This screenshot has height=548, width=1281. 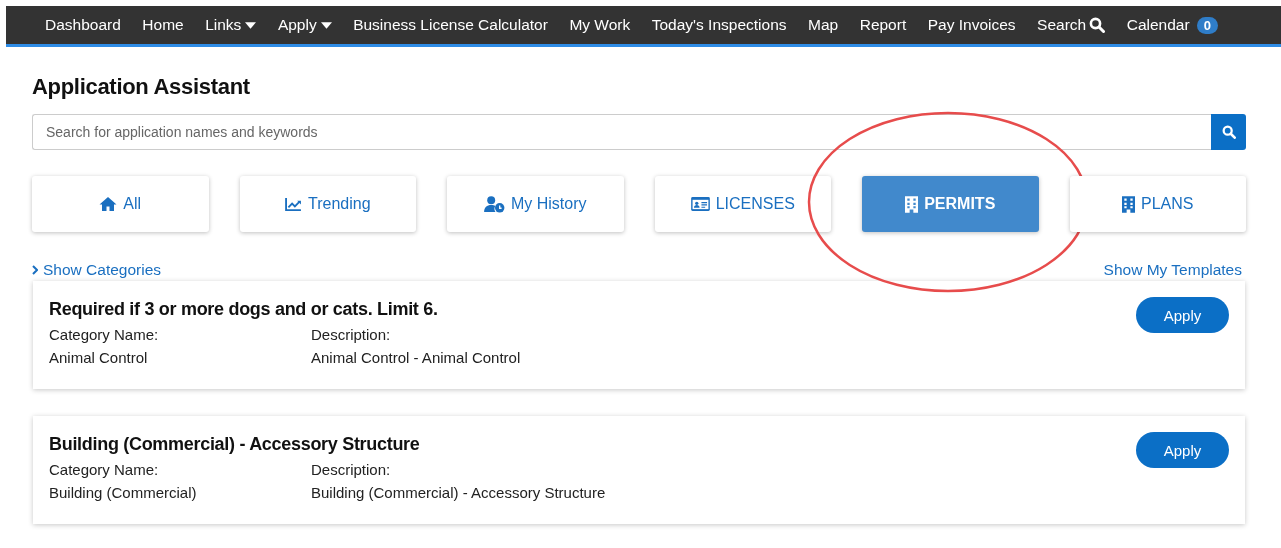 I want to click on count-badge: 0, so click(x=1207, y=25).